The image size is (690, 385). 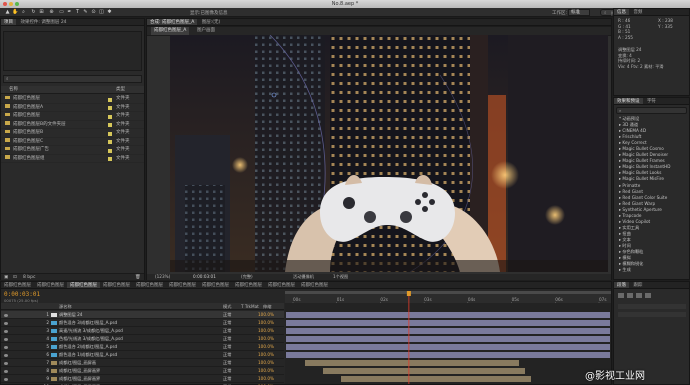 What do you see at coordinates (72, 133) in the screenshot?
I see `list-item: 成都红色图层B 文件夹` at bounding box center [72, 133].